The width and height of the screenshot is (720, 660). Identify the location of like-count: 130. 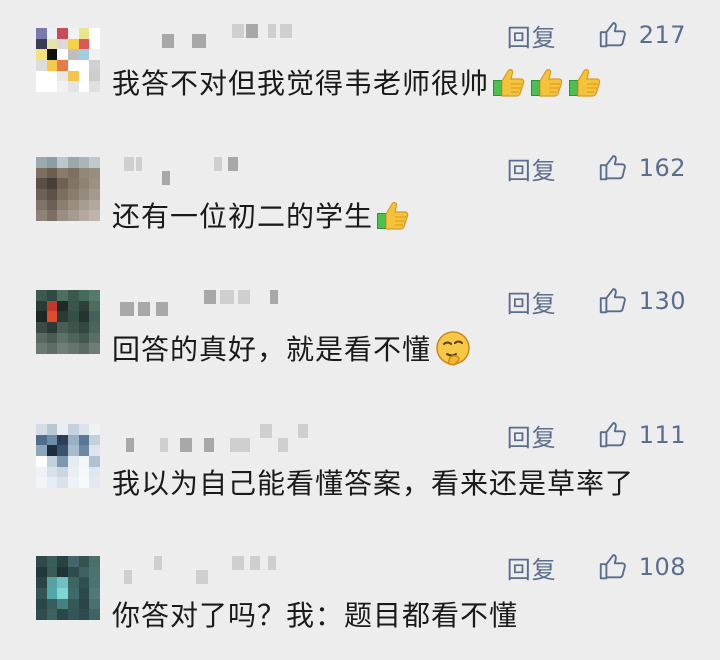
(662, 301).